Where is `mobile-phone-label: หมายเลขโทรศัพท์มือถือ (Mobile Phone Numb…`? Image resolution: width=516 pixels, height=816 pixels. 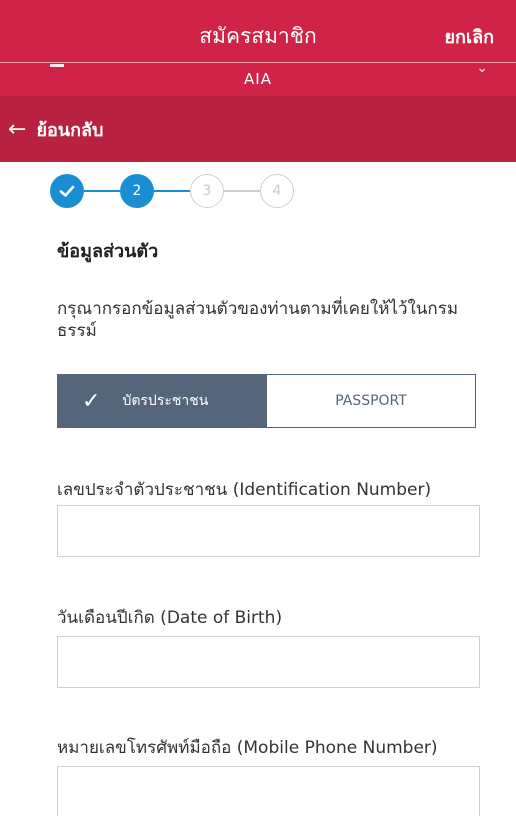
mobile-phone-label: หมายเลขโทรศัพท์มือถือ (Mobile Phone Numb… is located at coordinates (247, 748).